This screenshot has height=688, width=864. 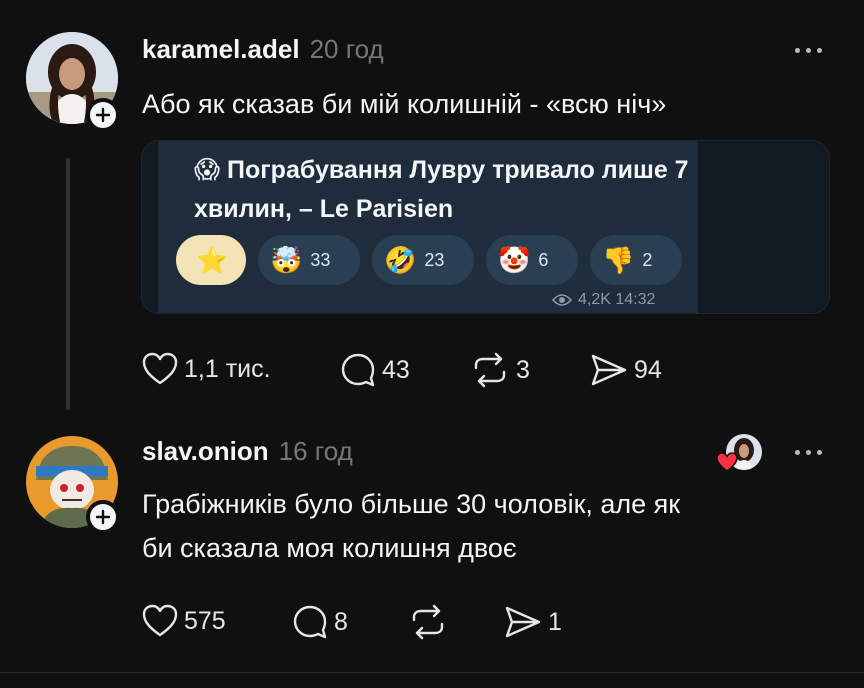 What do you see at coordinates (205, 620) in the screenshot?
I see `like-count: 575` at bounding box center [205, 620].